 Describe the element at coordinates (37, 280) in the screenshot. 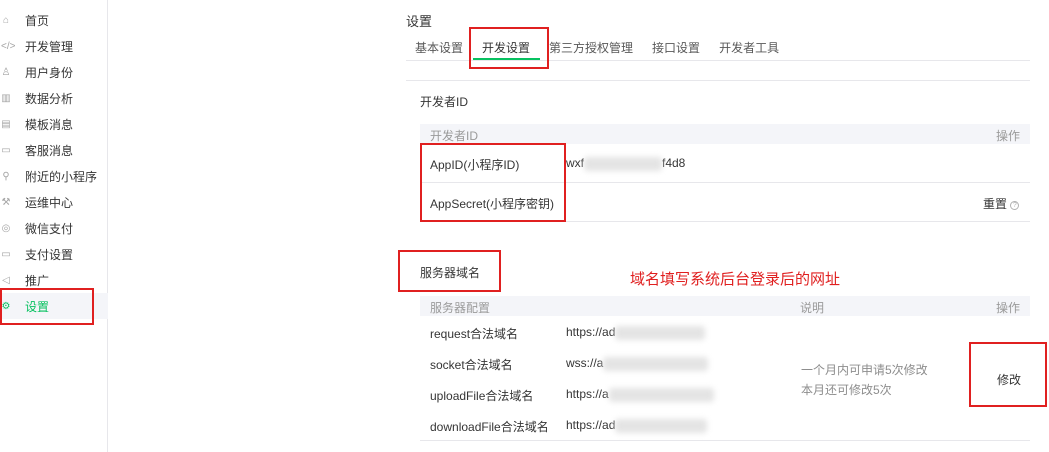

I see `sidebar-item-label: 推广` at that location.